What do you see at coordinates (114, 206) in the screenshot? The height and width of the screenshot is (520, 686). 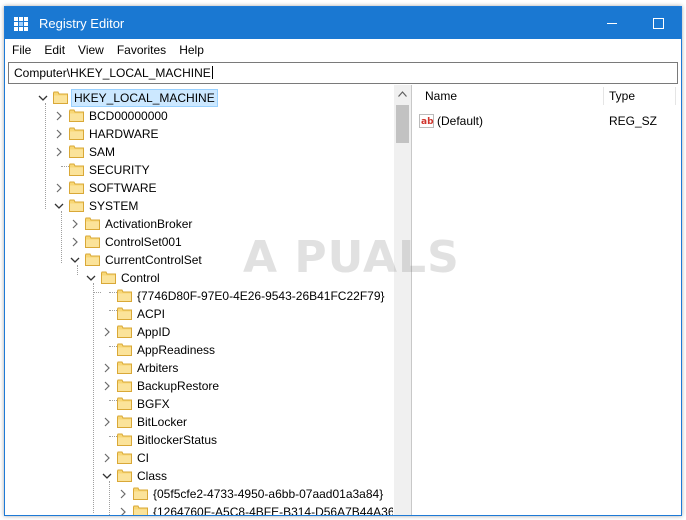 I see `tree-node-label: SYSTEM` at bounding box center [114, 206].